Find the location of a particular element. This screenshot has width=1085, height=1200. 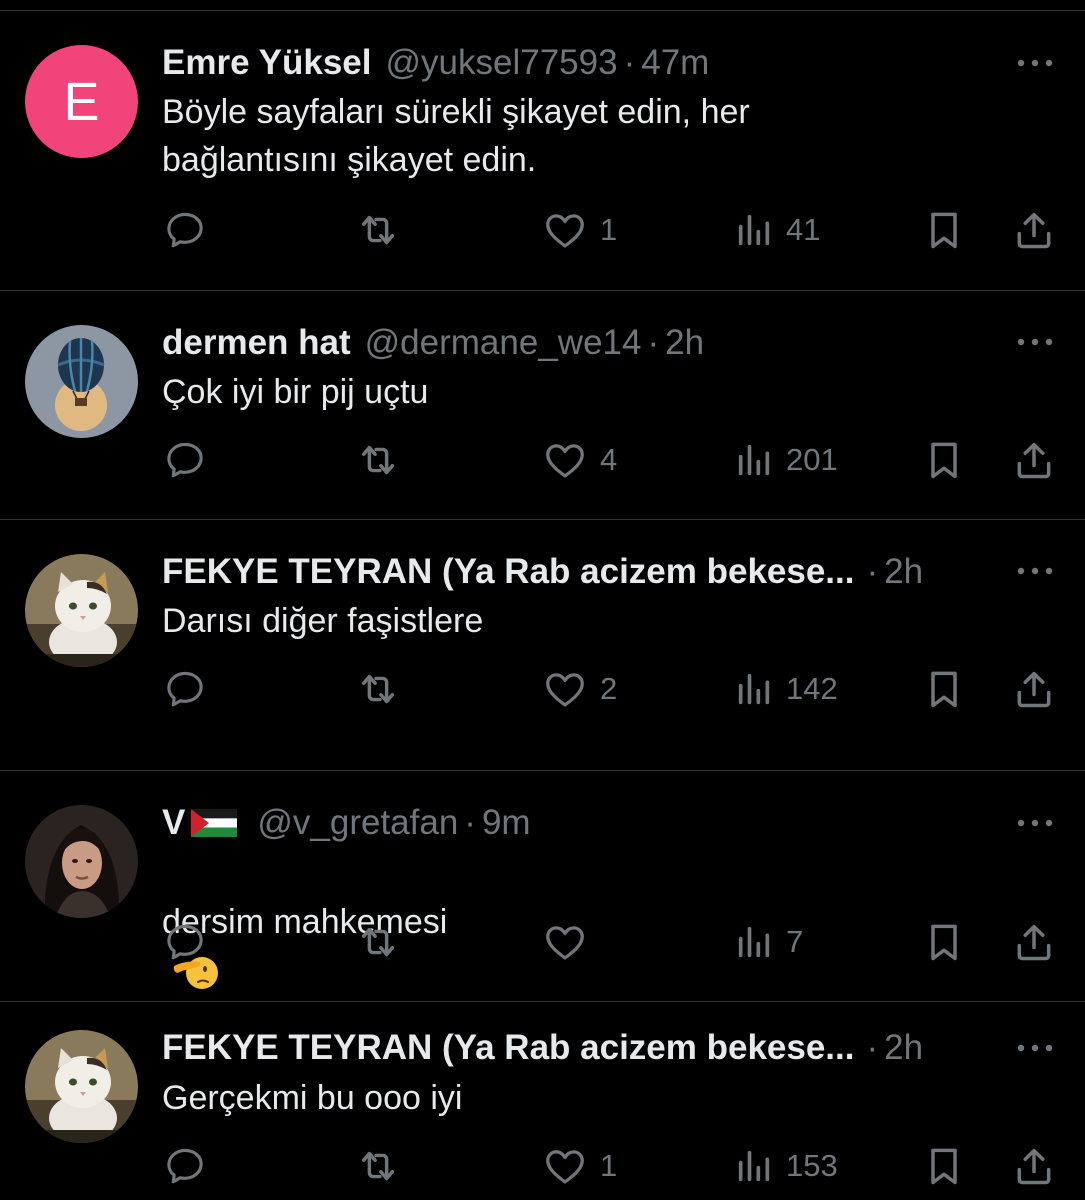

share-icon is located at coordinates (1034, 1166).